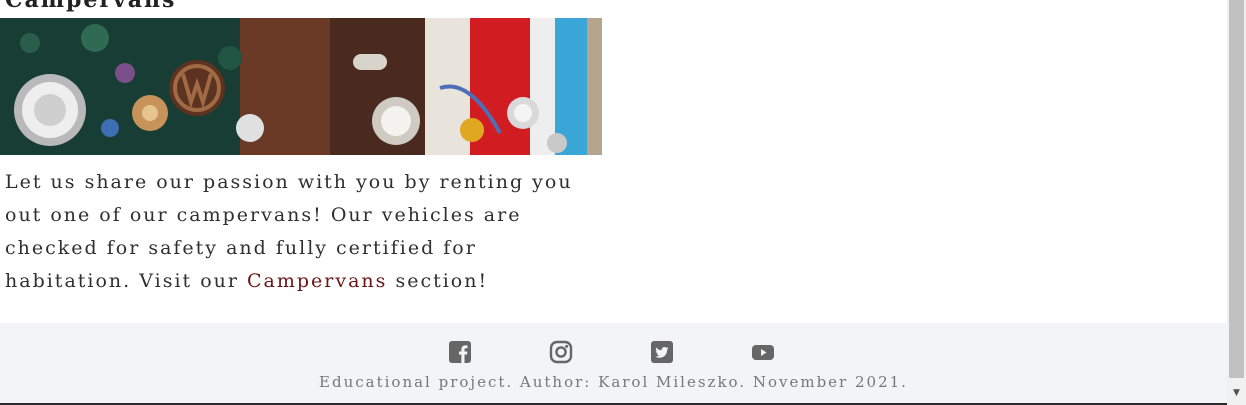 This screenshot has width=1246, height=405. Describe the element at coordinates (460, 352) in the screenshot. I see `facebook-icon` at that location.